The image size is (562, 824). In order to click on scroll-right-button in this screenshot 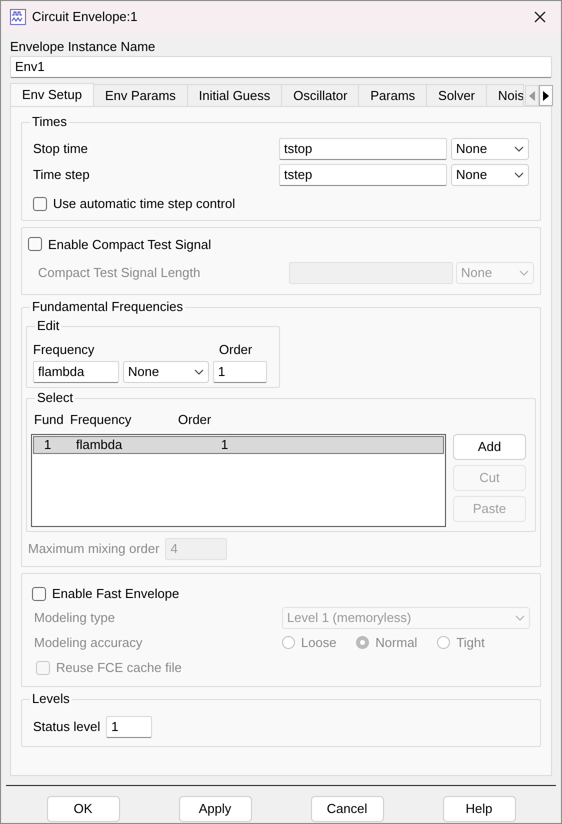, I will do `click(545, 95)`.